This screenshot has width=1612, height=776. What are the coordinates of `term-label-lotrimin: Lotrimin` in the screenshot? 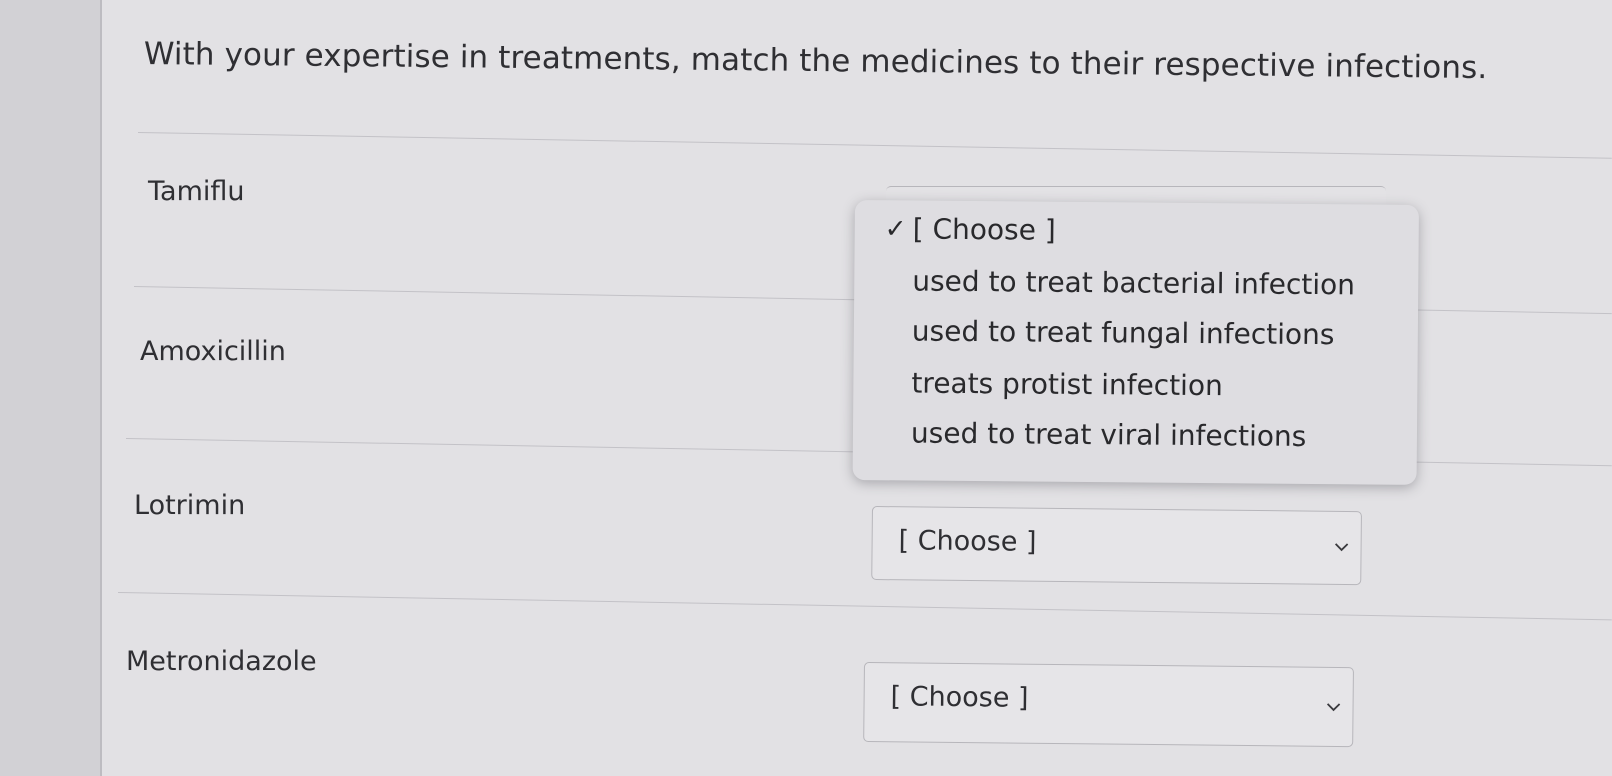 It's located at (190, 505).